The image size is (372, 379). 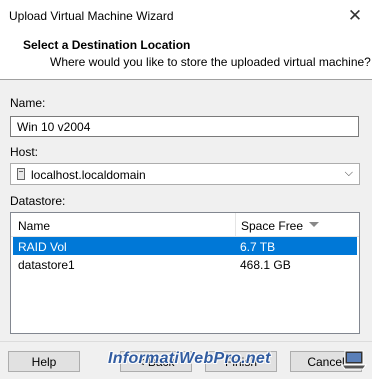 I want to click on chevron-down-icon: ⌵, so click(x=349, y=173).